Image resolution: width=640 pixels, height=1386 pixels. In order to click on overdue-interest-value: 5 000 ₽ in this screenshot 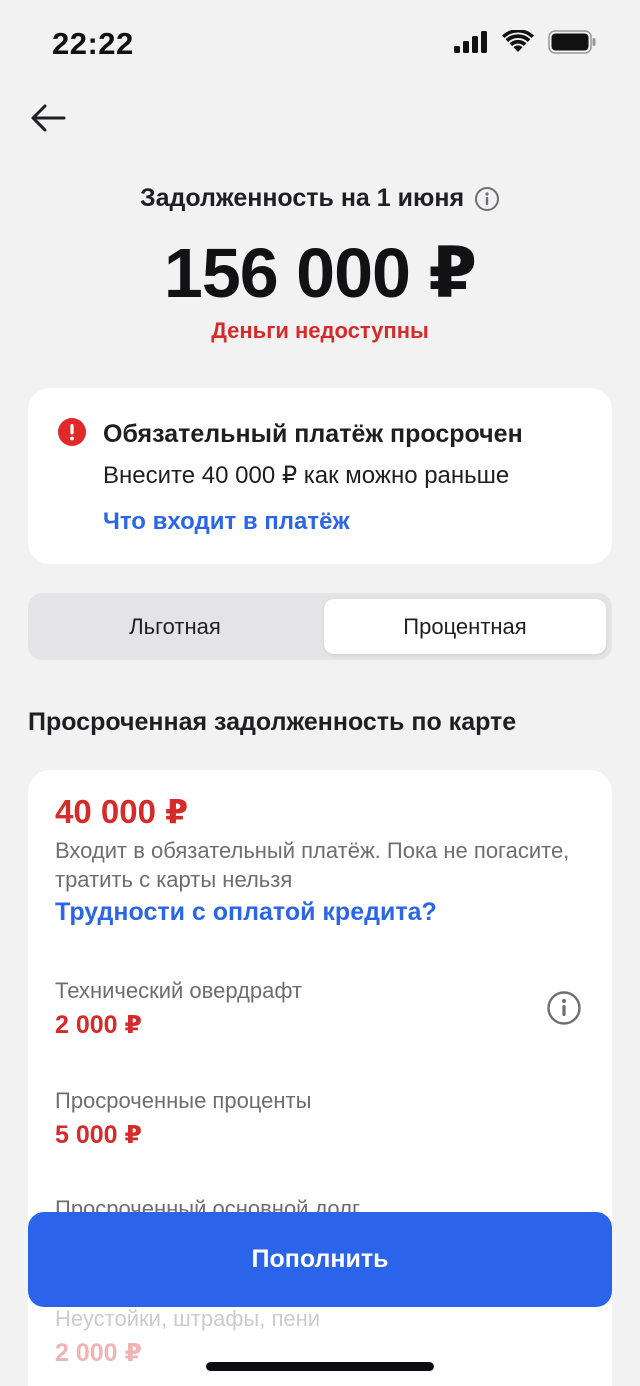, I will do `click(98, 1135)`.